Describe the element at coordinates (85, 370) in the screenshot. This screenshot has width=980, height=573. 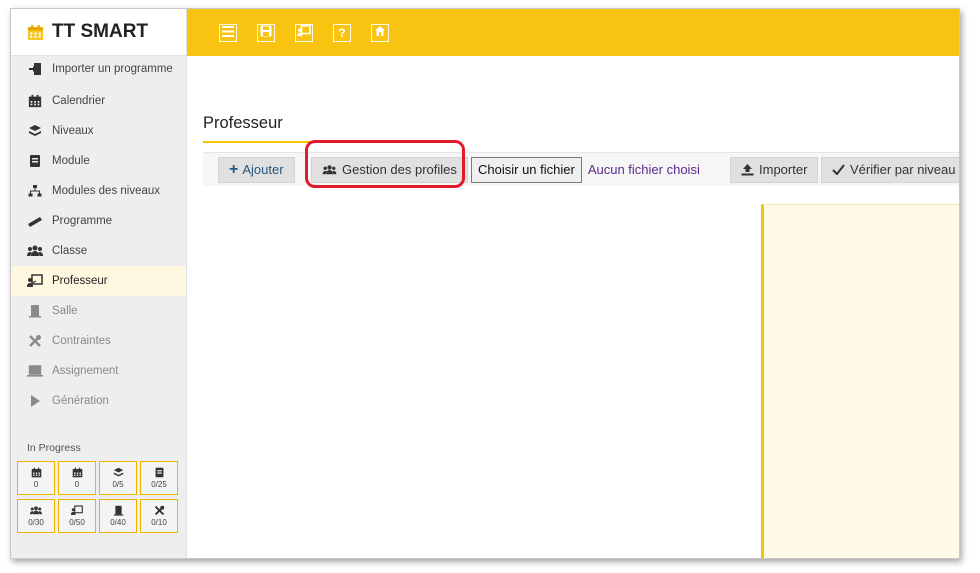
I see `sidebar-item-label: Assignement` at that location.